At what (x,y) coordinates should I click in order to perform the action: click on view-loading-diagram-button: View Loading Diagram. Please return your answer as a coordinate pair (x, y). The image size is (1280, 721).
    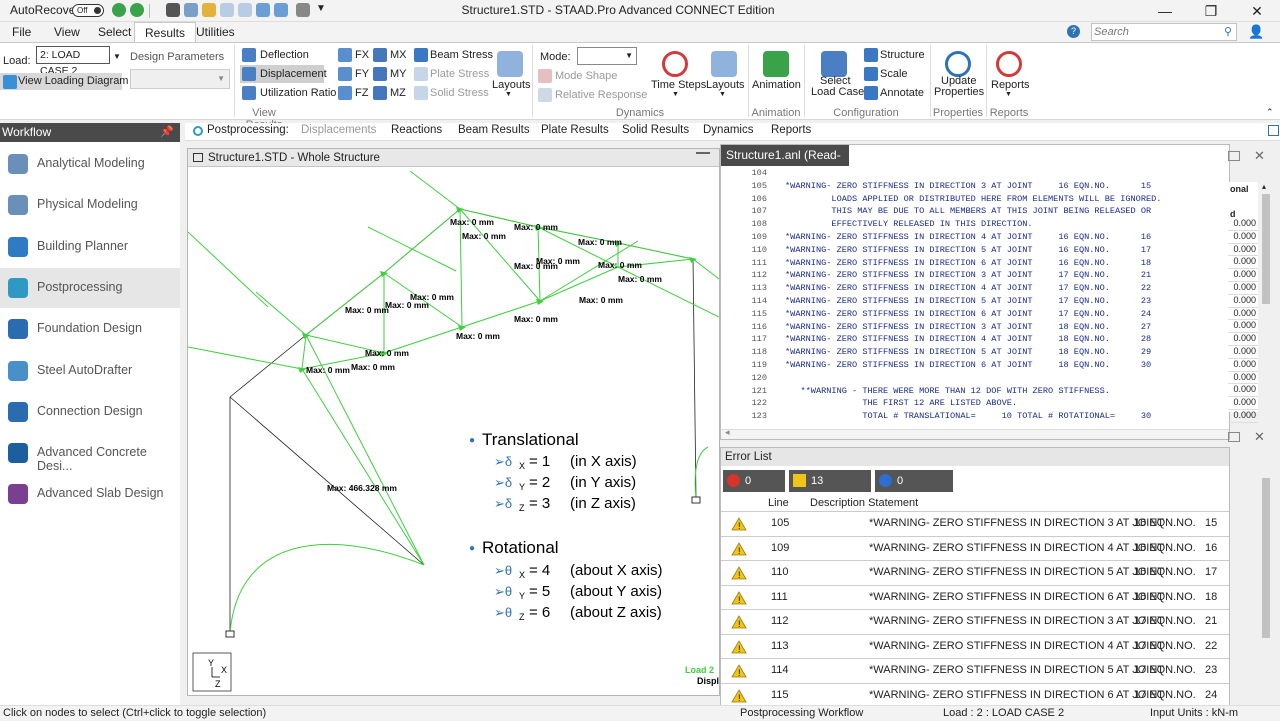
    Looking at the image, I should click on (64, 81).